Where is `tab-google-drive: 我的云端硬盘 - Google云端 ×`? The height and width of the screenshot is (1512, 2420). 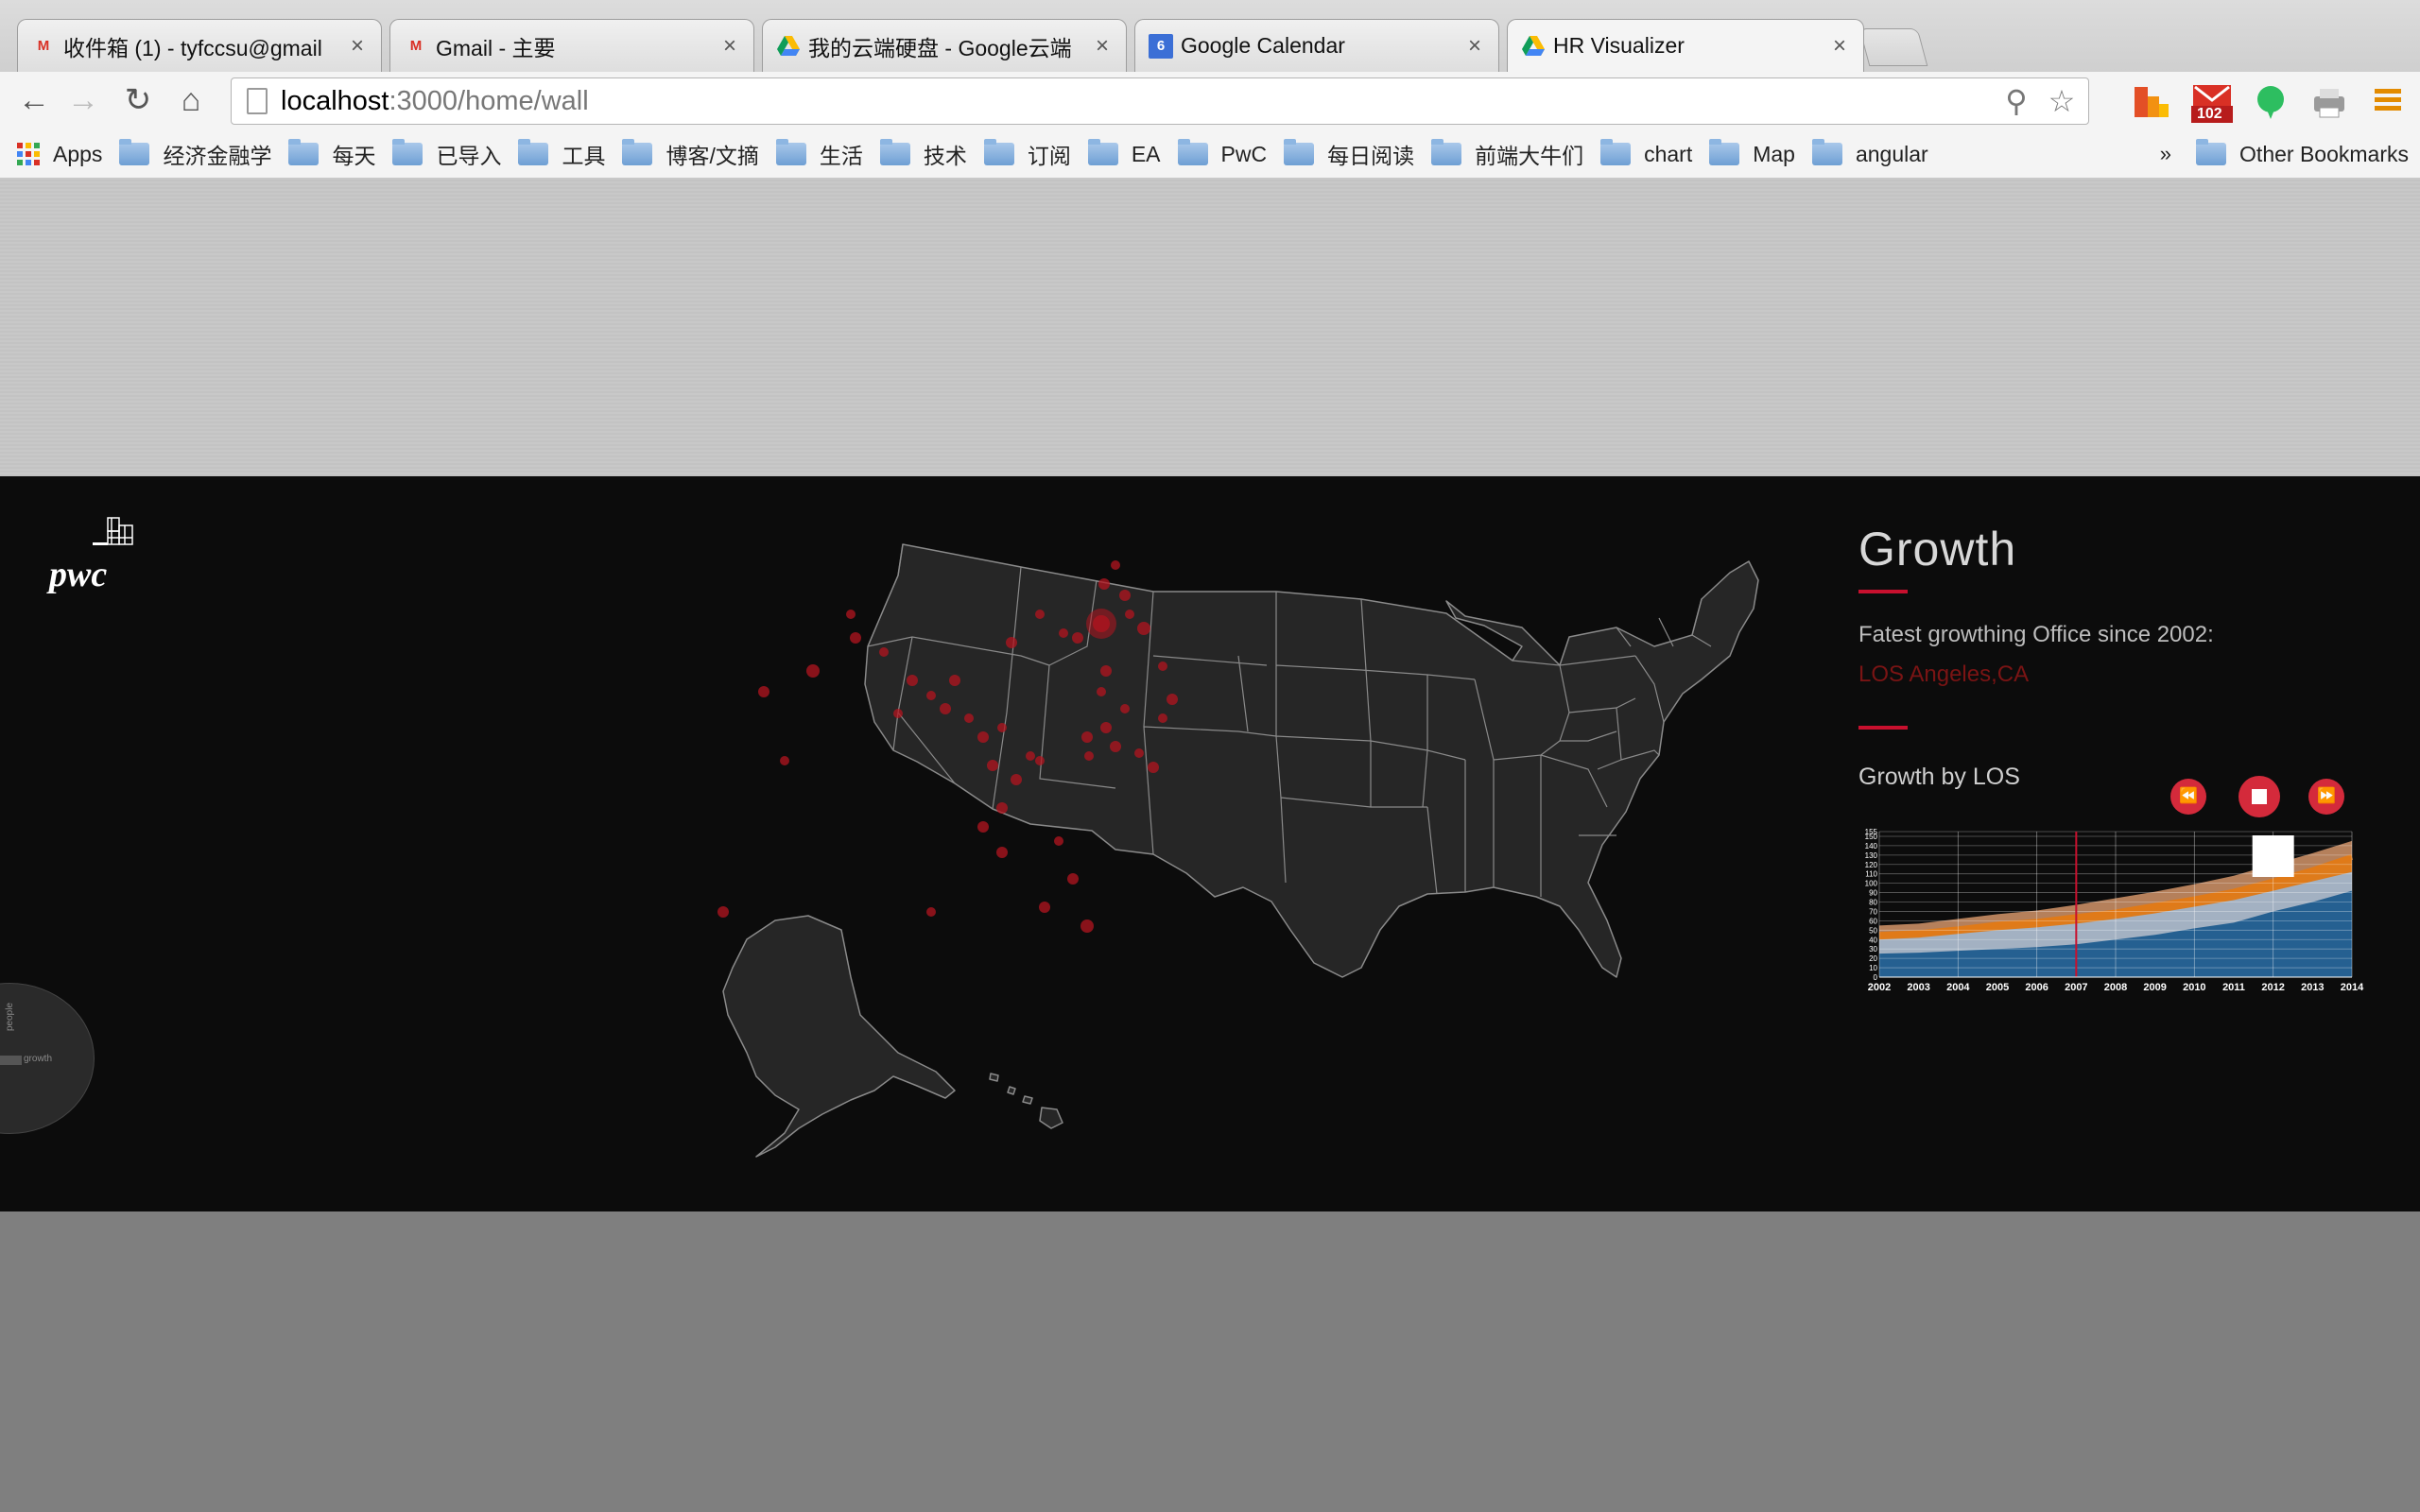
tab-google-drive: 我的云端硬盘 - Google云端 × is located at coordinates (945, 45).